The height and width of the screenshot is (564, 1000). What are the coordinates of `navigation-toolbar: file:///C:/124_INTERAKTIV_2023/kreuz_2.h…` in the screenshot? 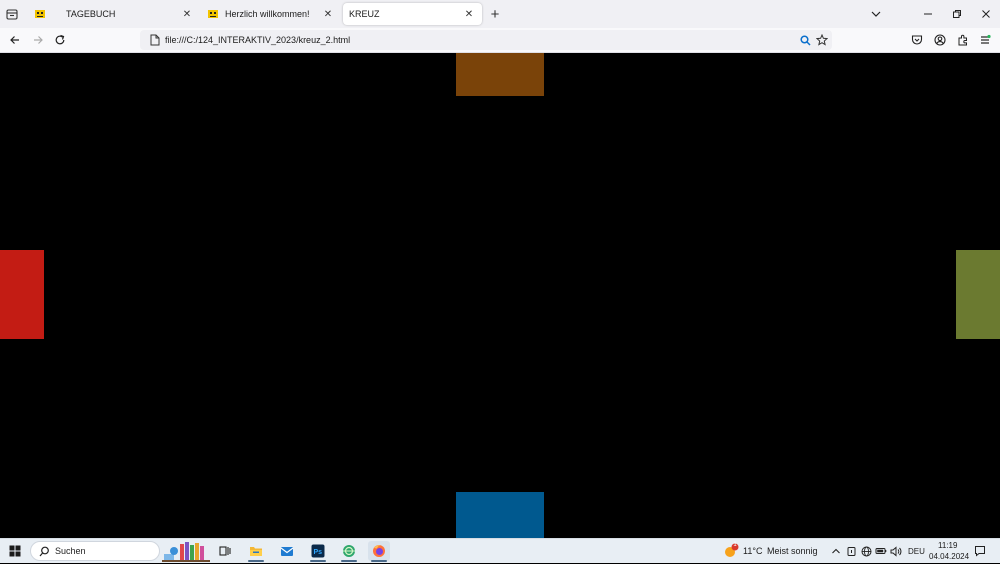 It's located at (500, 40).